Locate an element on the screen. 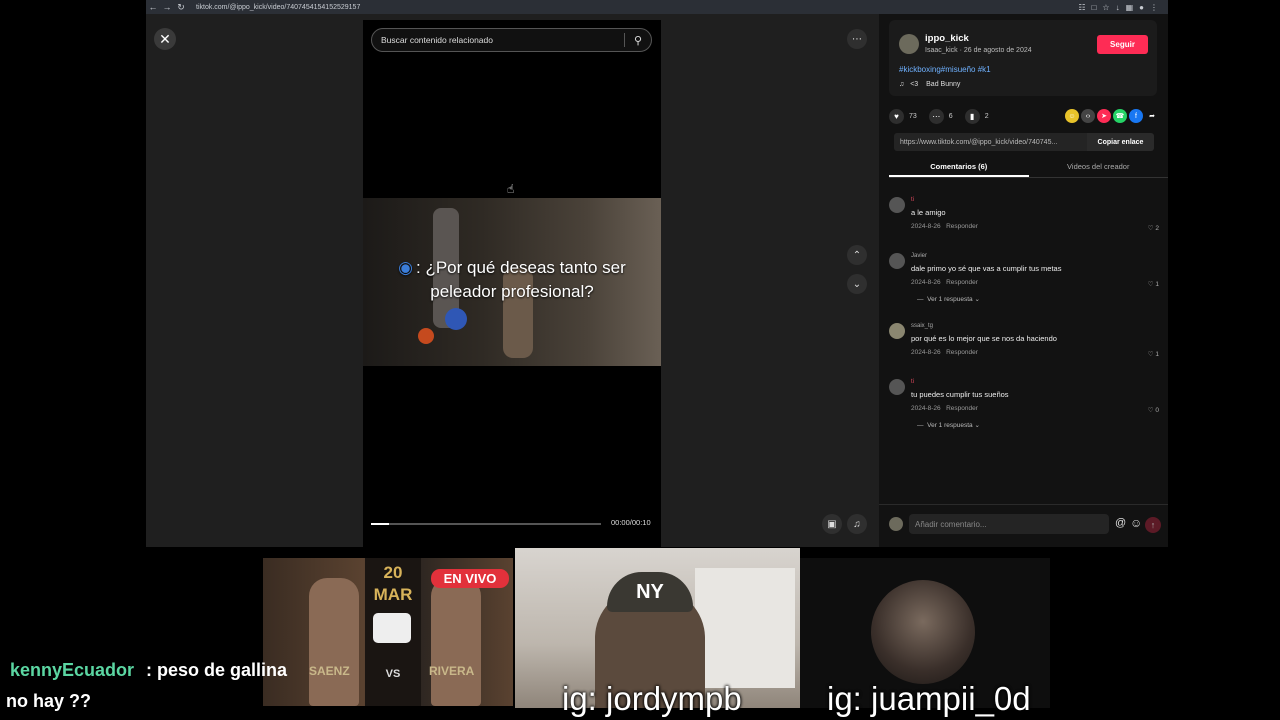 This screenshot has height=720, width=1280. comment-bar: Añadir comentario... @ ☺ ↑ is located at coordinates (1023, 525).